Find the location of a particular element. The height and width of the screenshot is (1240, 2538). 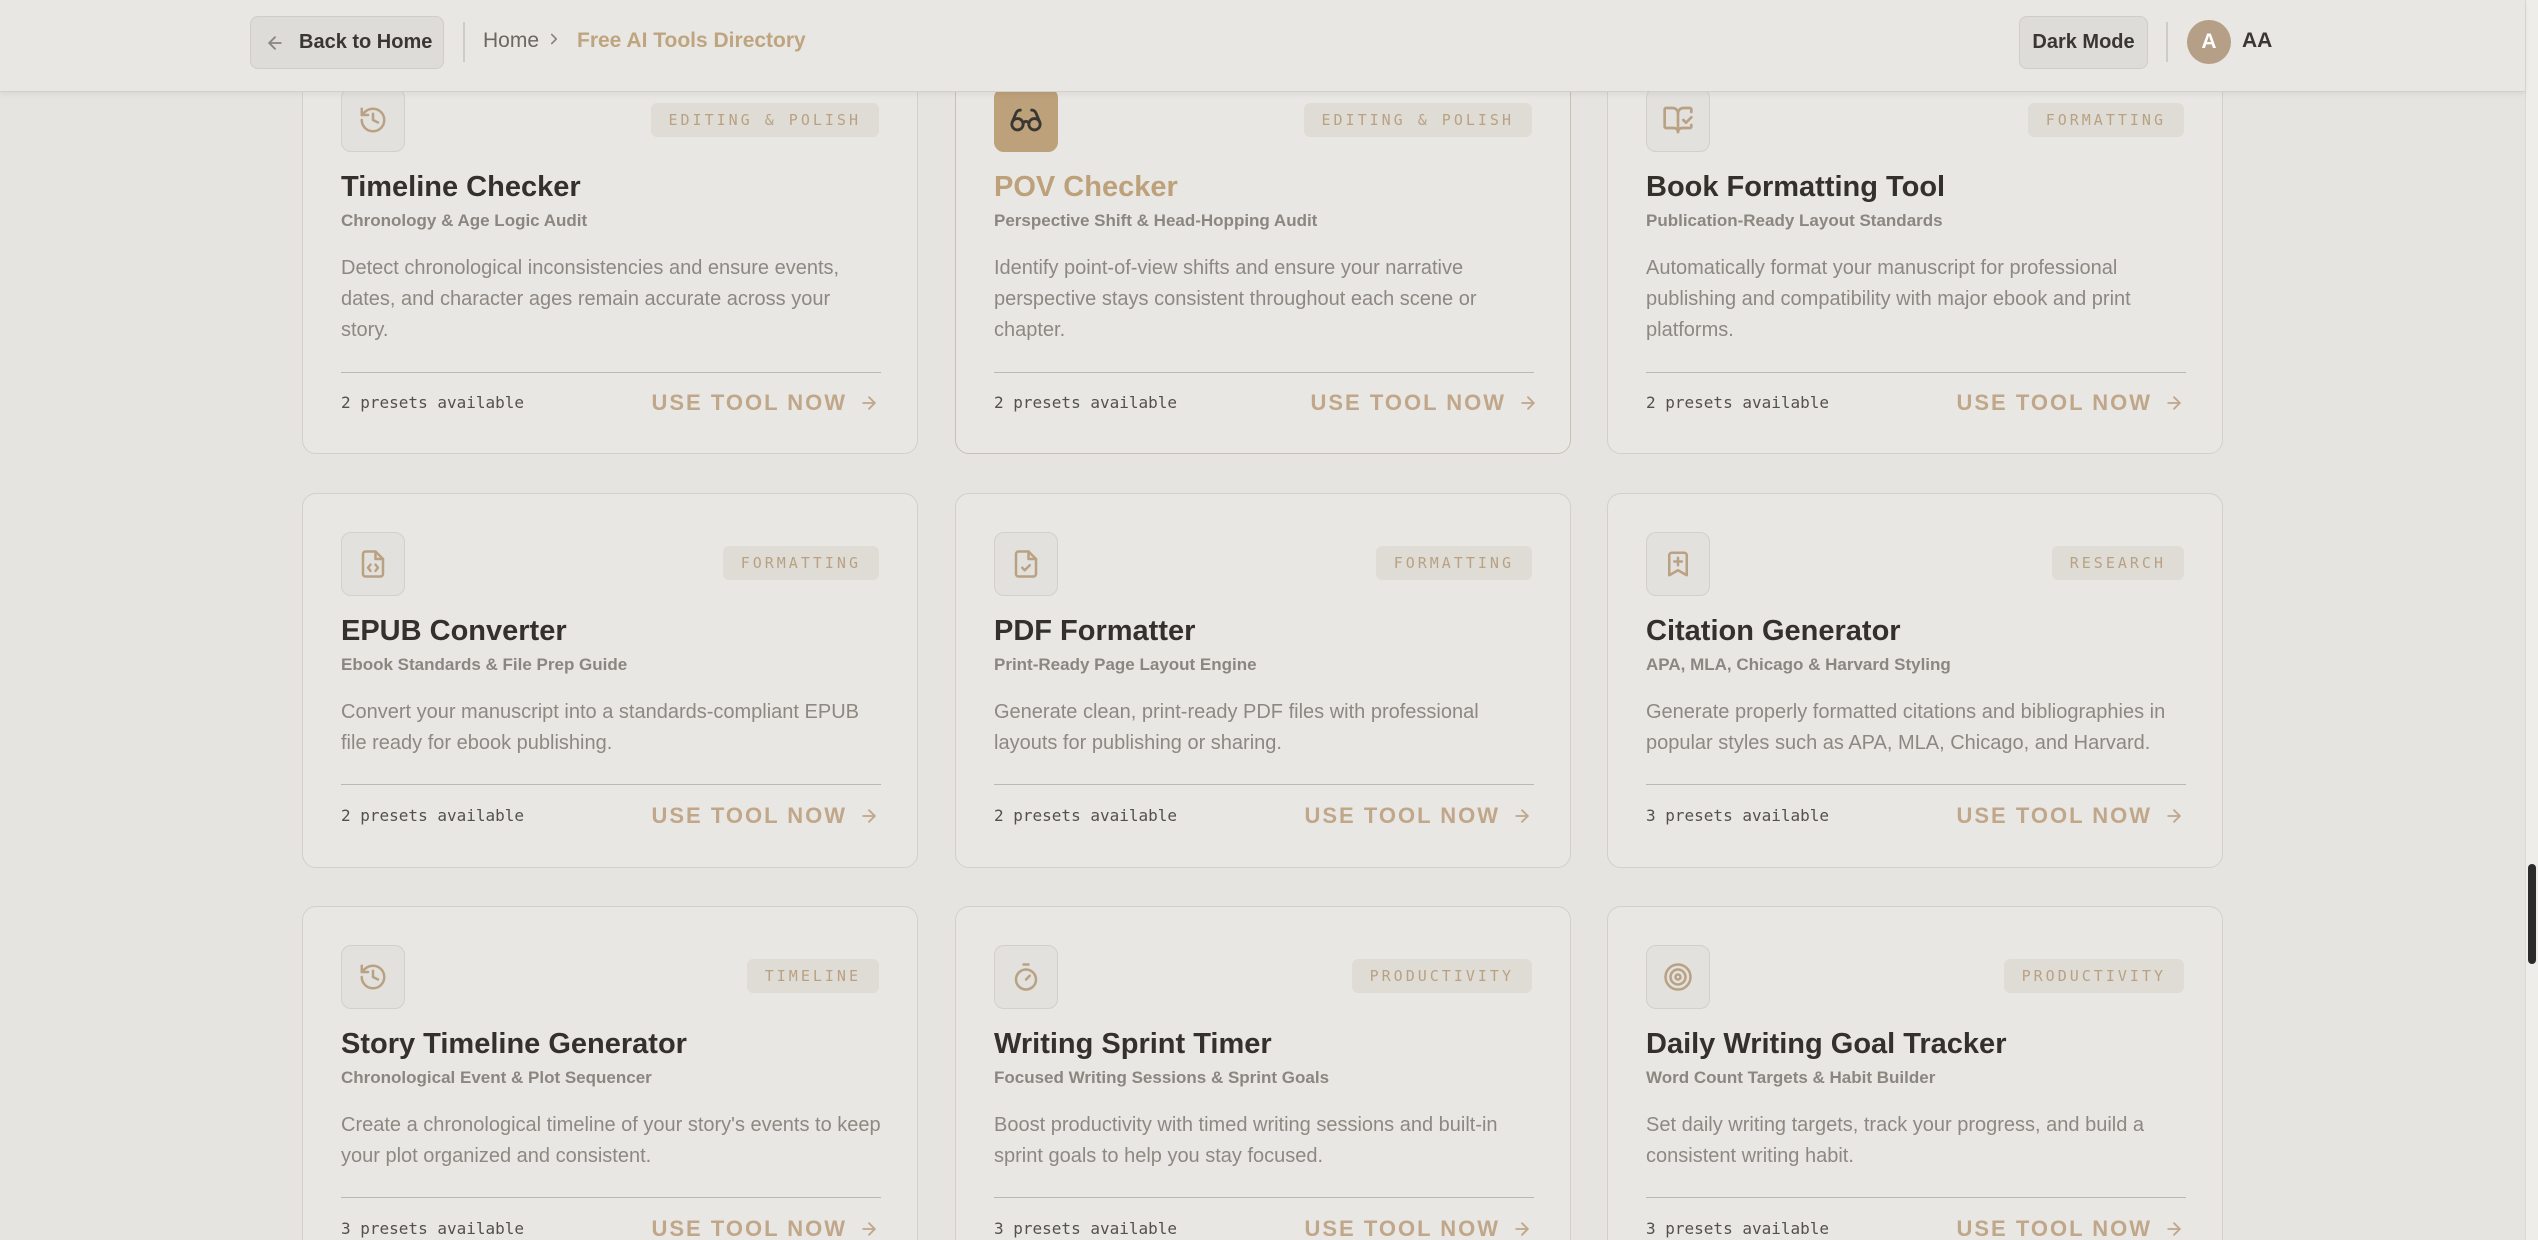

text-size-button: AA is located at coordinates (2257, 41).